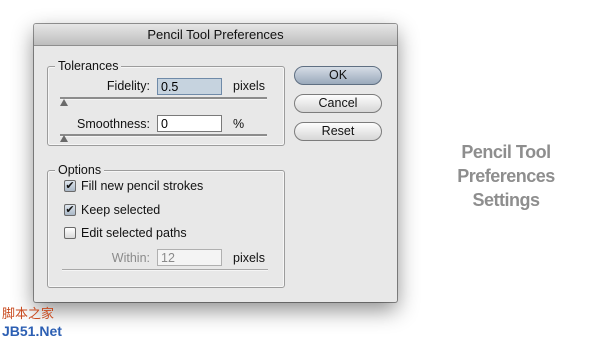  I want to click on fidelity-input: 0.5, so click(189, 86).